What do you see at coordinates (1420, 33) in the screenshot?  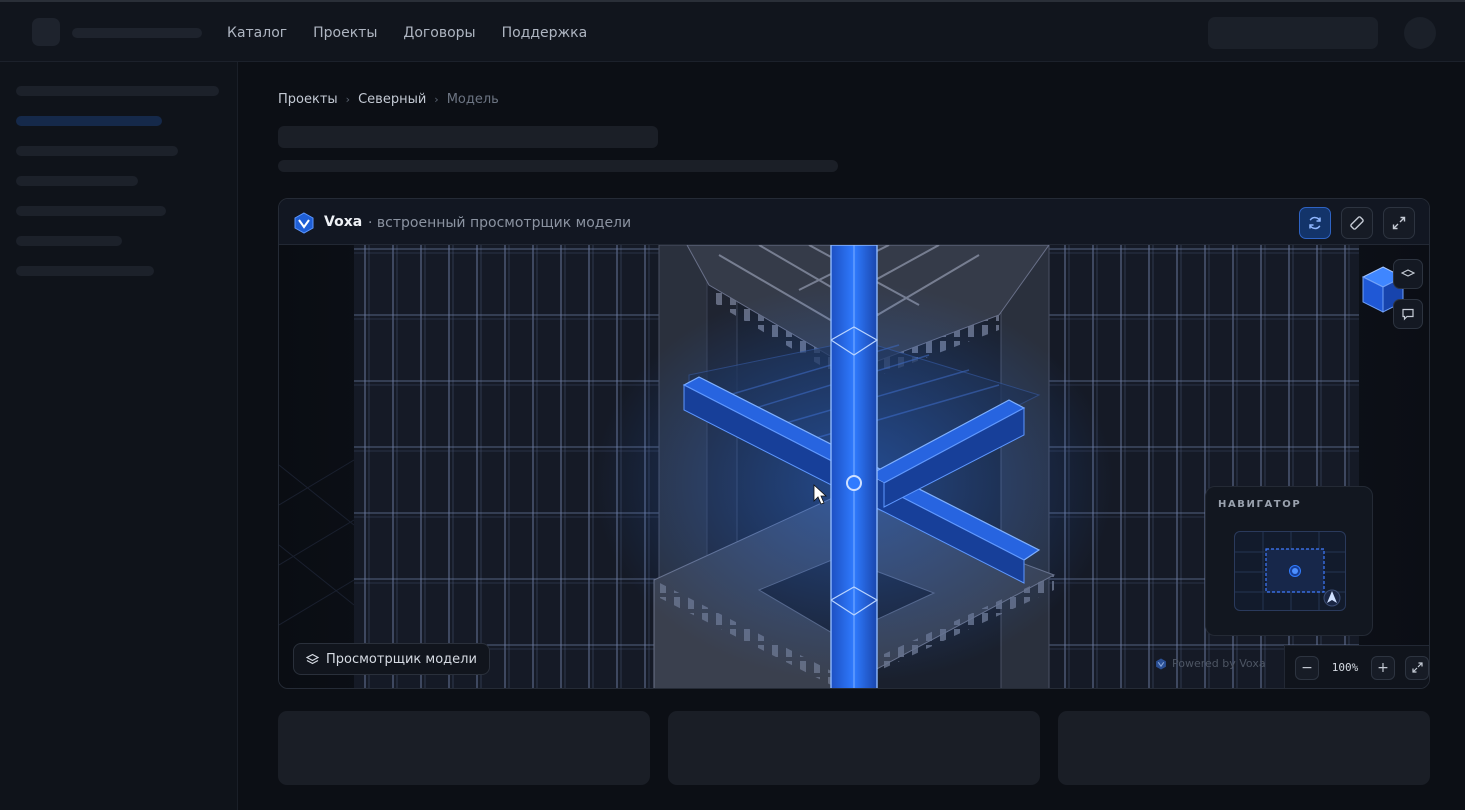 I see `avatar` at bounding box center [1420, 33].